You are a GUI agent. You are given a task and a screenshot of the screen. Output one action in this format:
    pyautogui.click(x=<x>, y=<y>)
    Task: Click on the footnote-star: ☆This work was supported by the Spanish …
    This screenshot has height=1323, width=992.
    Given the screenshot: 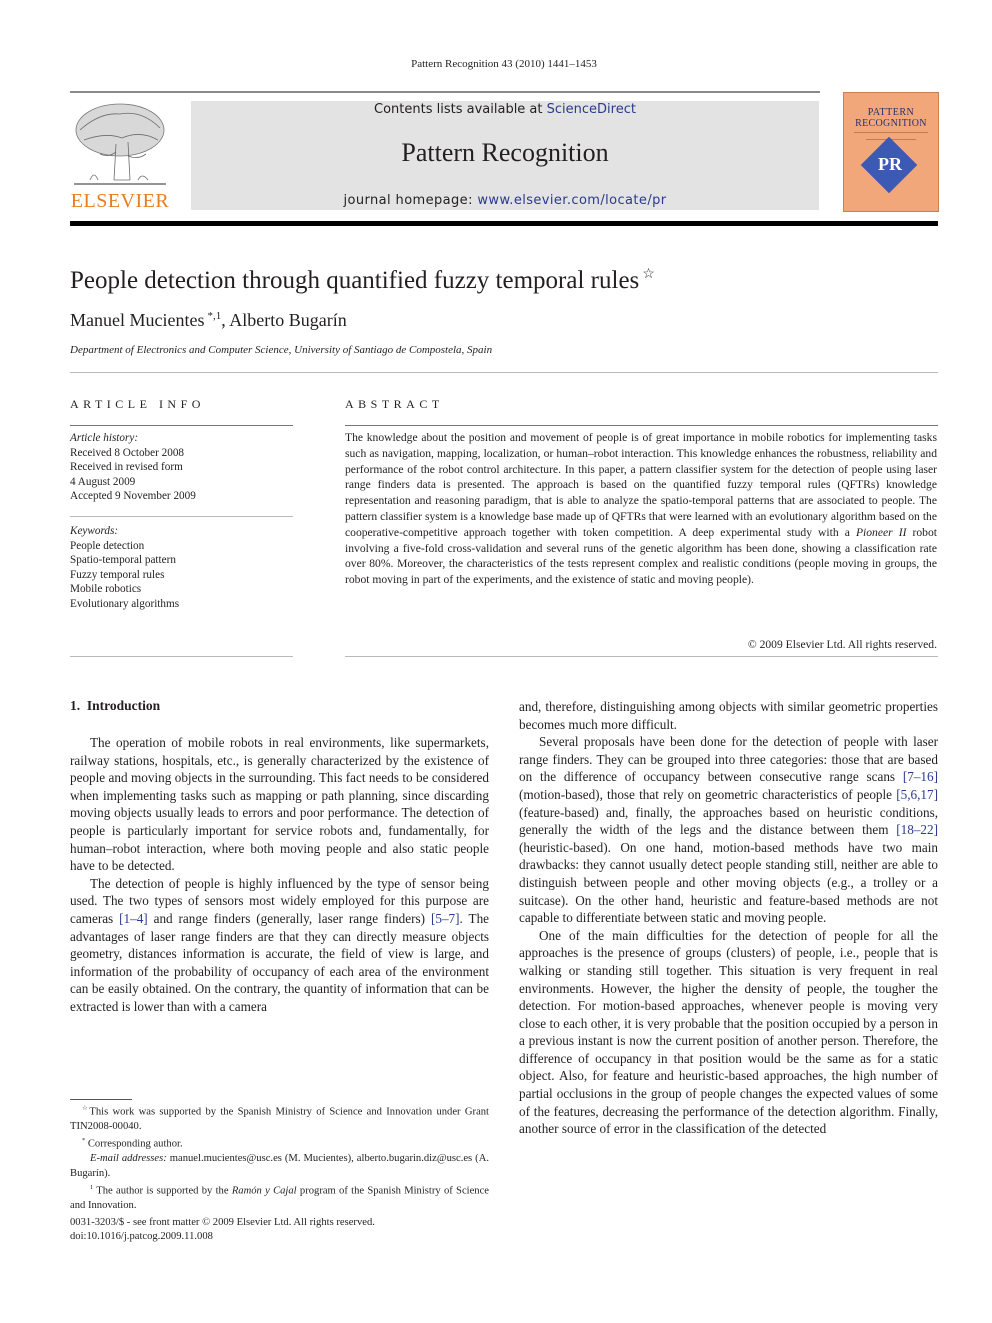 What is the action you would take?
    pyautogui.click(x=279, y=1118)
    